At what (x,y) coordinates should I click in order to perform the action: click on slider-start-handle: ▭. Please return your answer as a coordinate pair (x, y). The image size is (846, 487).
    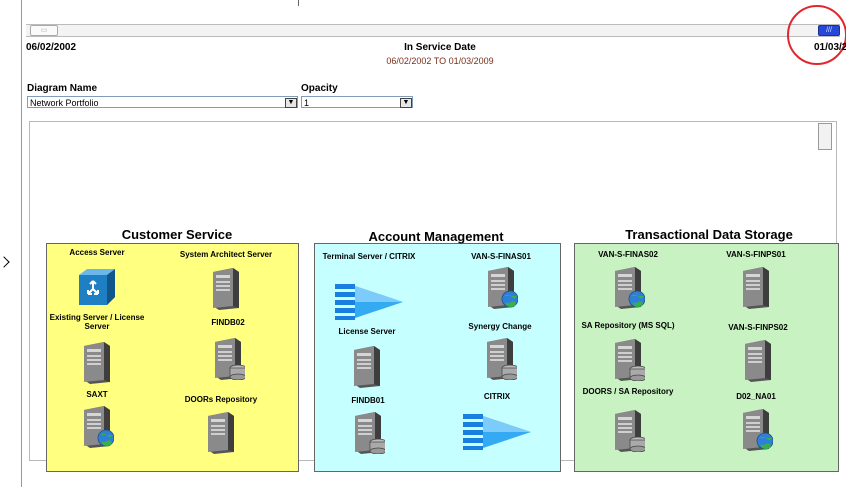
    Looking at the image, I should click on (44, 30).